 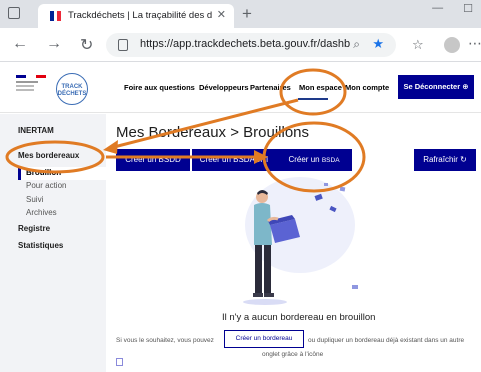 What do you see at coordinates (72, 89) in the screenshot?
I see `trackdechets-logo: TRACK DÉCHETS` at bounding box center [72, 89].